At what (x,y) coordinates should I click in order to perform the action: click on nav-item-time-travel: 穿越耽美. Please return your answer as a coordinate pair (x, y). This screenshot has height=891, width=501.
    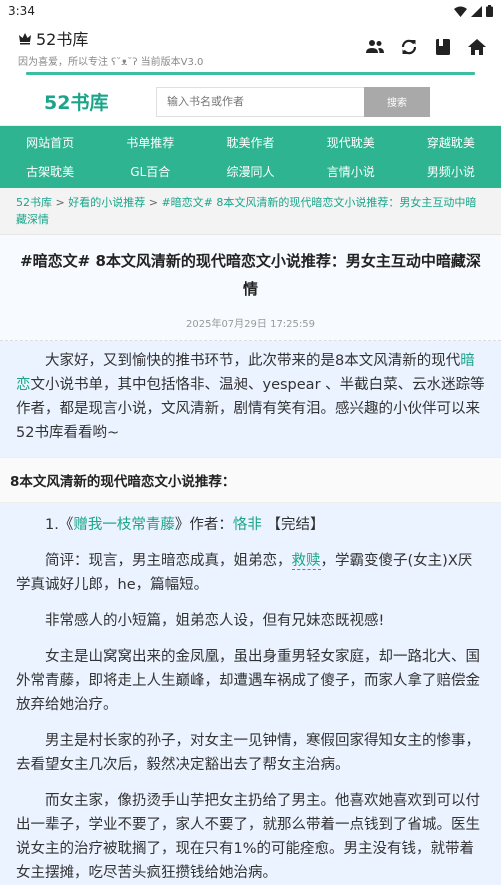
    Looking at the image, I should click on (451, 142).